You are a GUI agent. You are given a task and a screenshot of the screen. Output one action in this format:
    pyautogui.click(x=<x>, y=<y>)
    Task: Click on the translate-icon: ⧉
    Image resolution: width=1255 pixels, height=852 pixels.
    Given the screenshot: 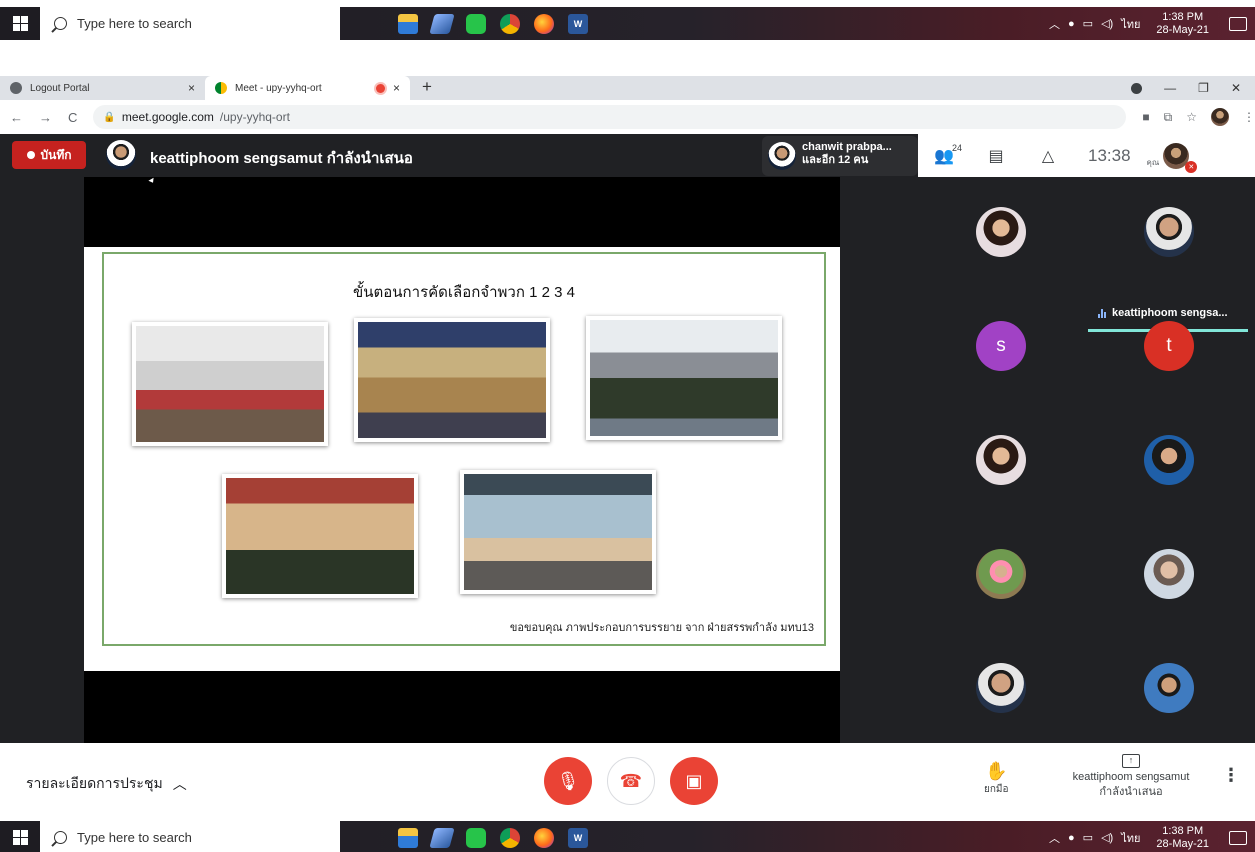 What is the action you would take?
    pyautogui.click(x=1168, y=117)
    